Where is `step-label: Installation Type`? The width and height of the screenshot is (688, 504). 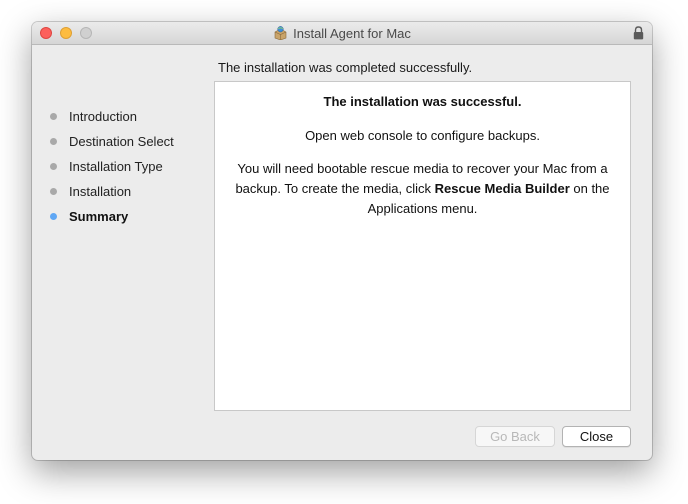 step-label: Installation Type is located at coordinates (116, 166).